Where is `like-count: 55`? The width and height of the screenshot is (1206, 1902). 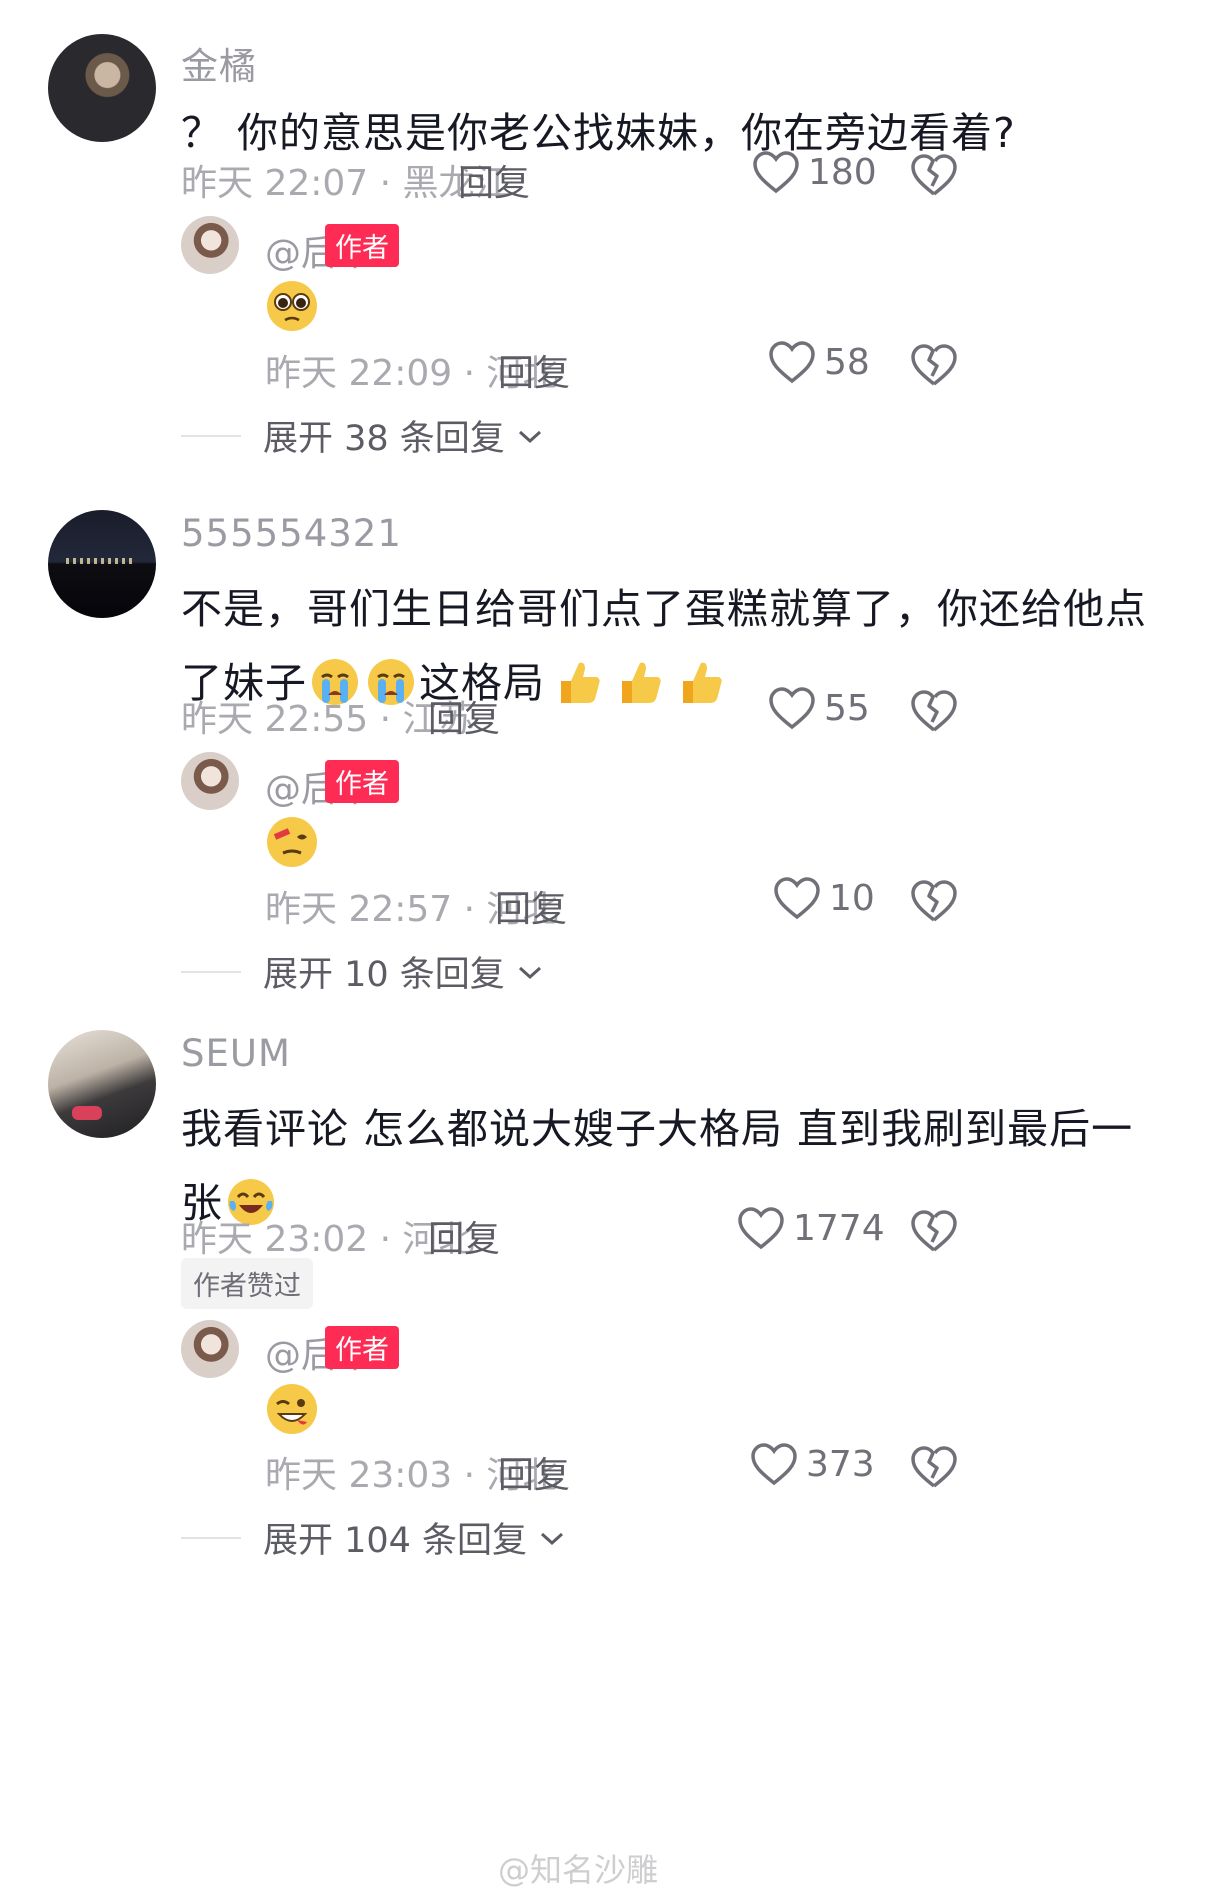 like-count: 55 is located at coordinates (847, 708).